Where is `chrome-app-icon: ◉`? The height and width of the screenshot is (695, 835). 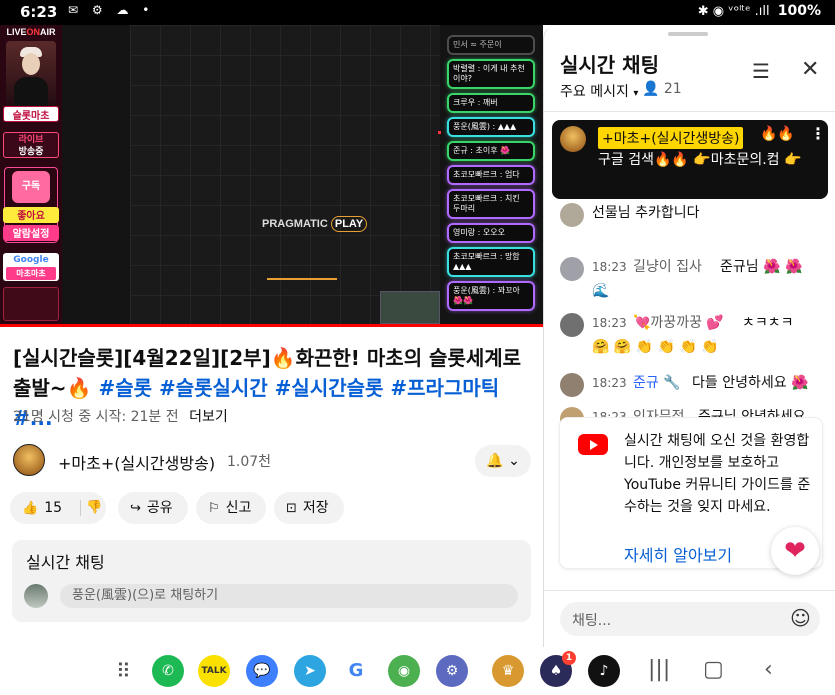 chrome-app-icon: ◉ is located at coordinates (404, 671).